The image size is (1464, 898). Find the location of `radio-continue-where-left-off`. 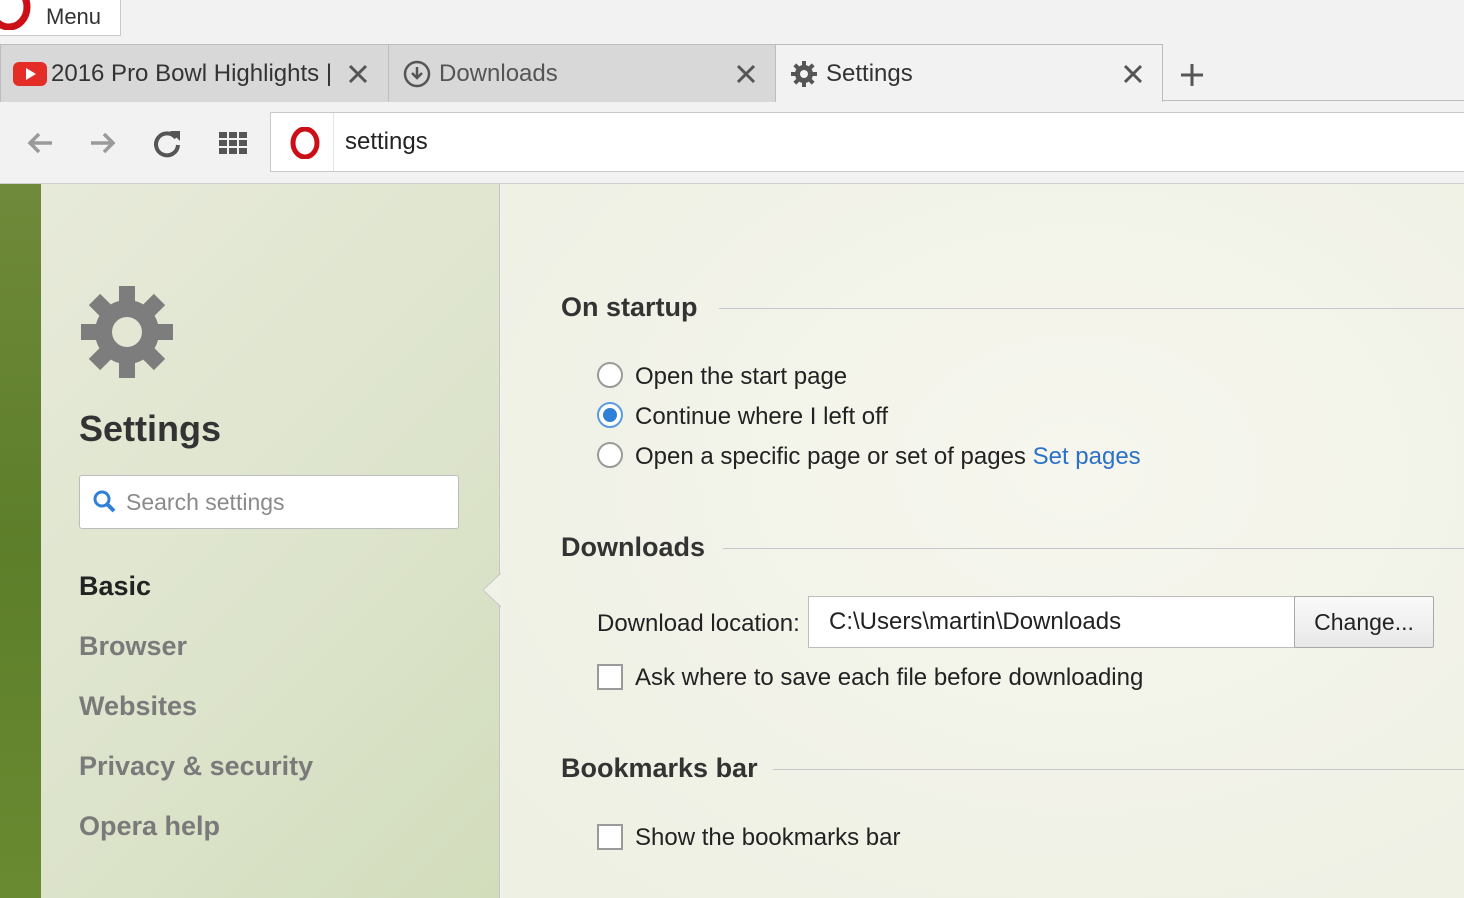

radio-continue-where-left-off is located at coordinates (610, 415).